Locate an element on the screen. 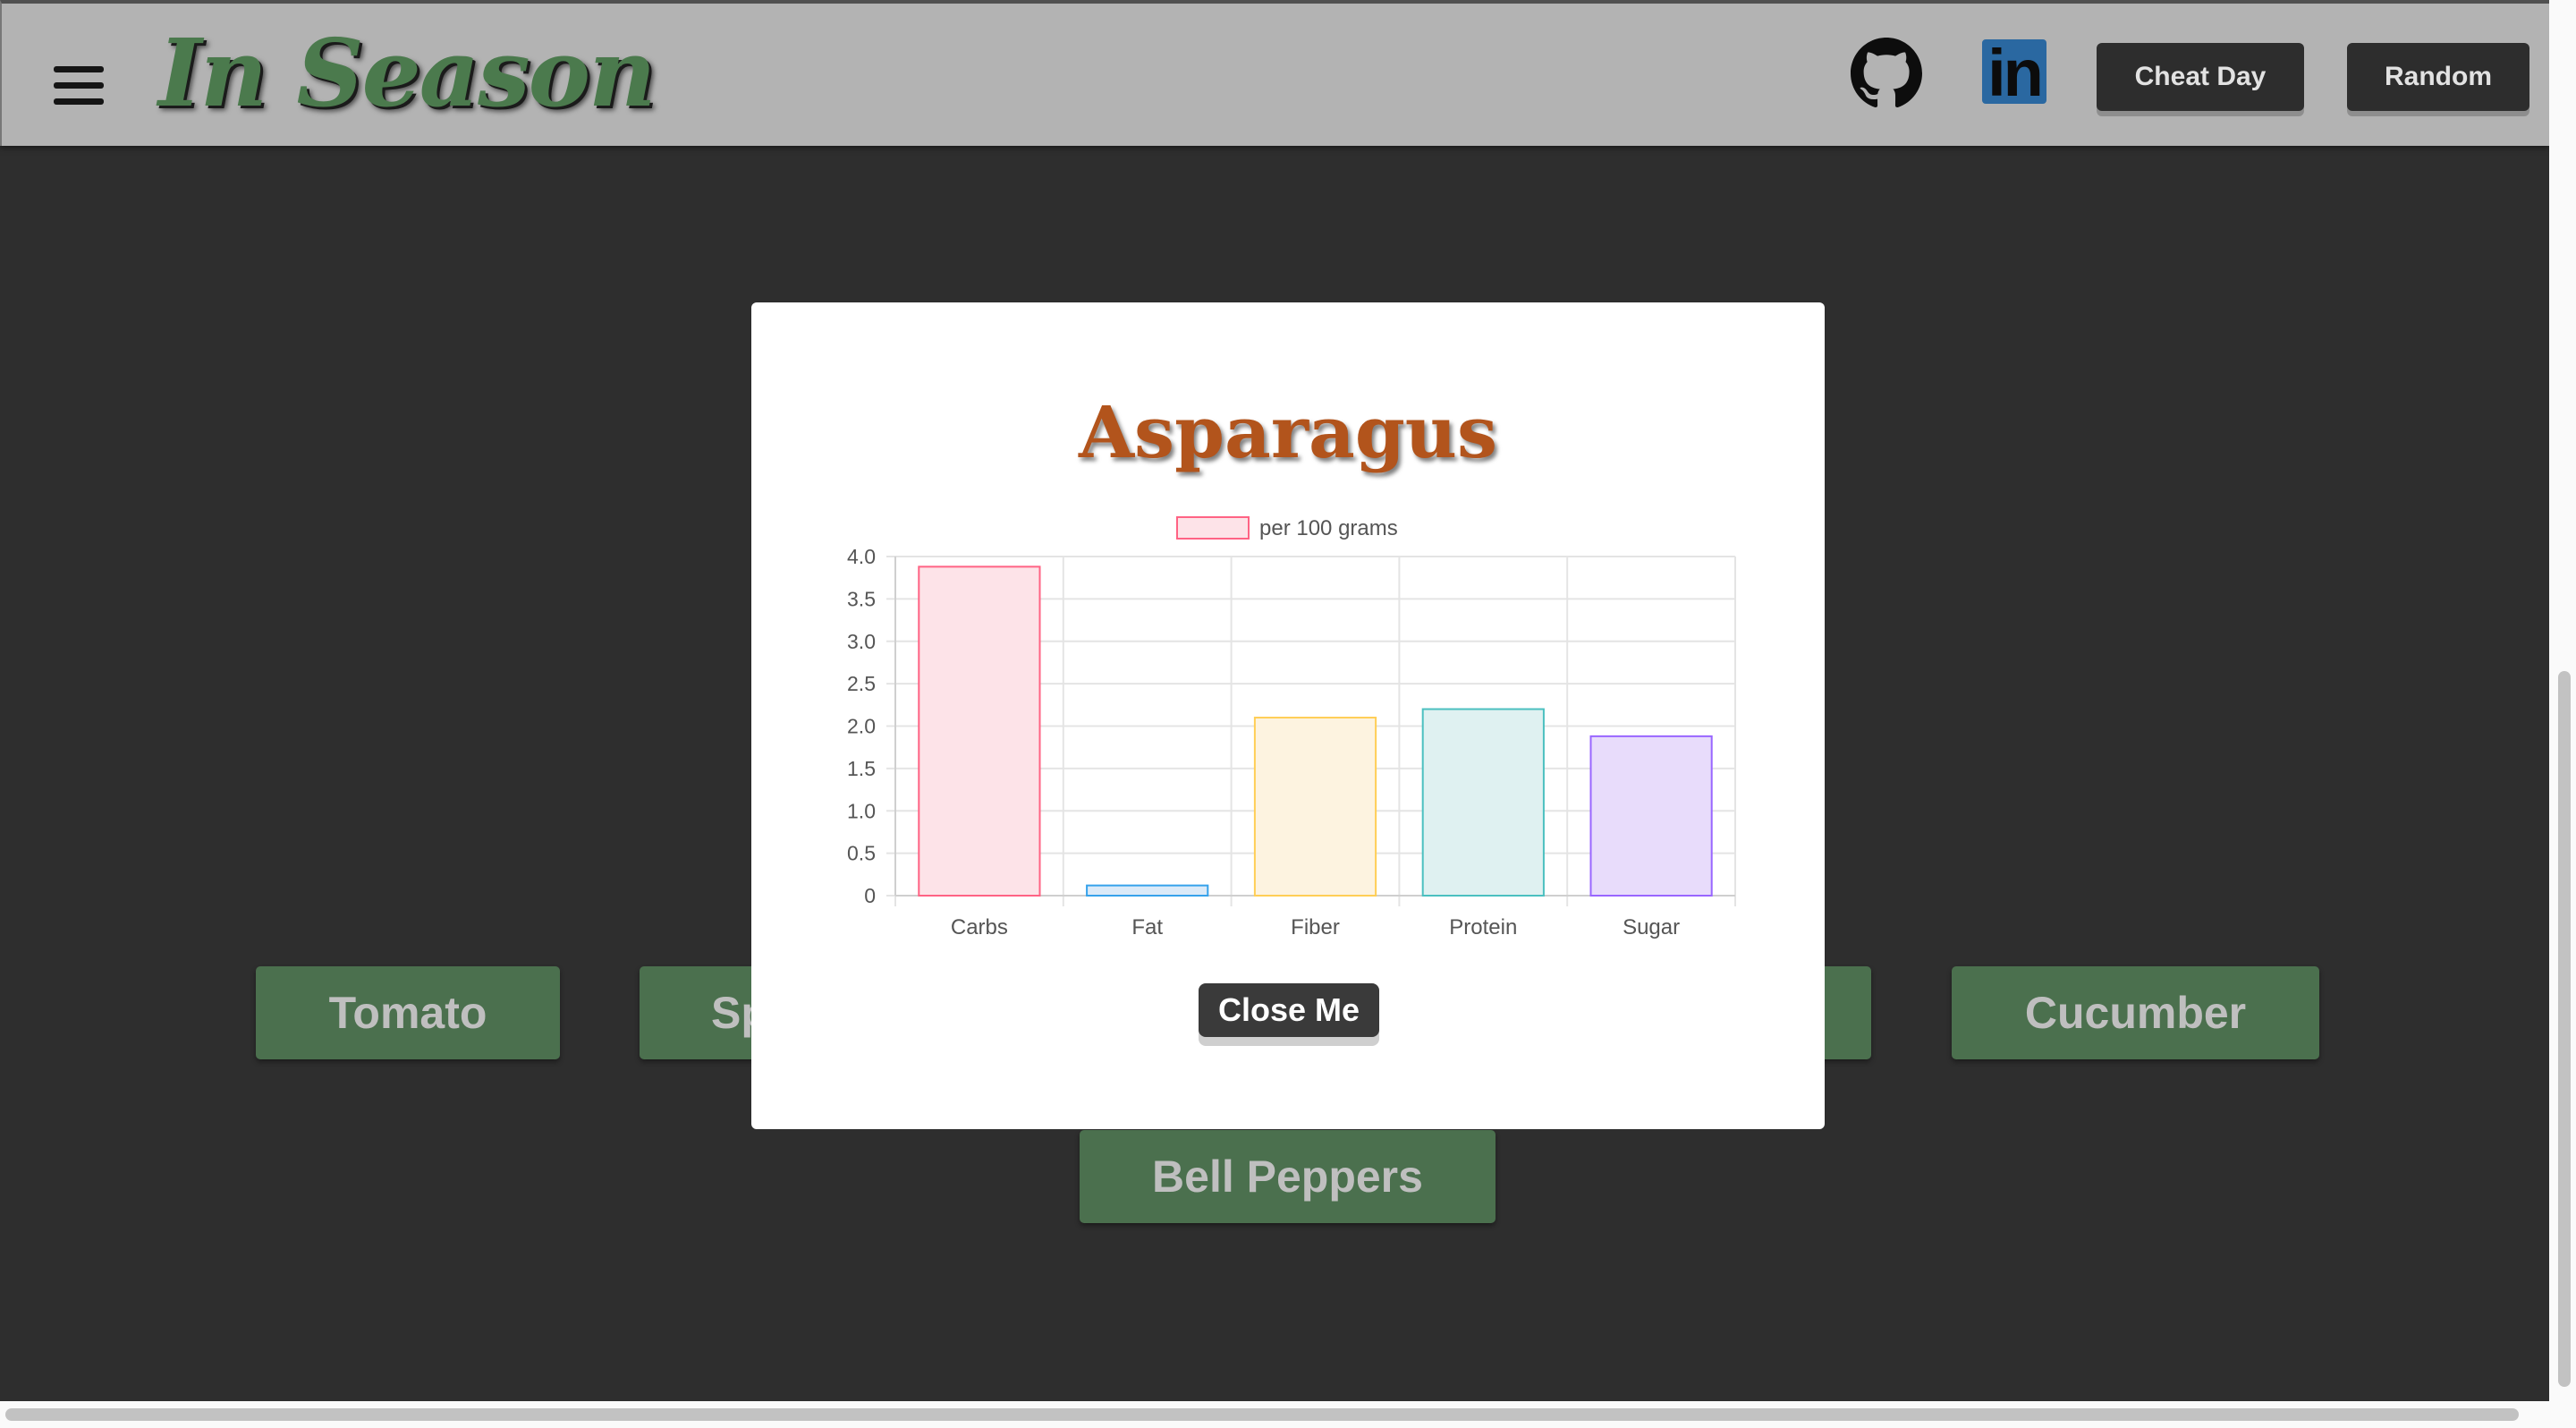 The height and width of the screenshot is (1428, 2576). y-tick-label: 4.0 is located at coordinates (861, 556).